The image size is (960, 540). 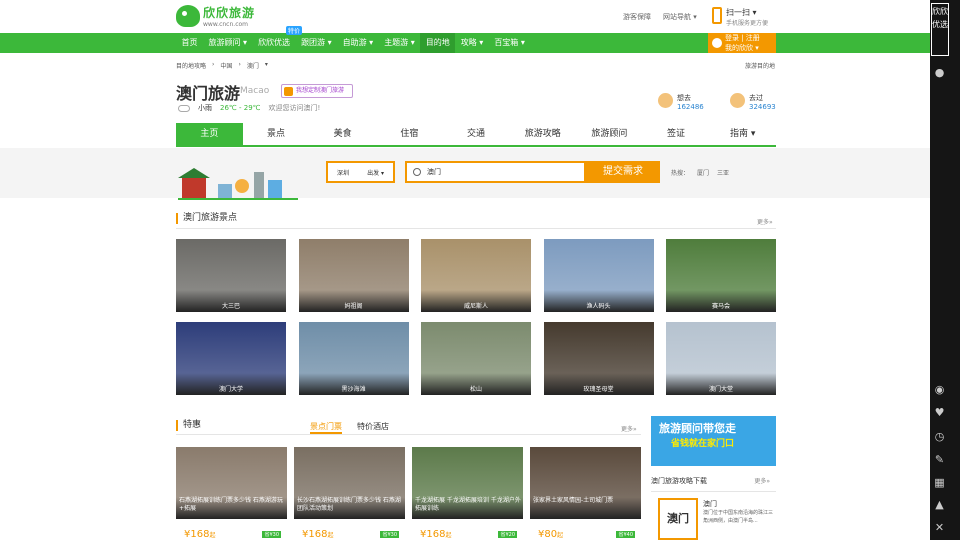 What do you see at coordinates (939, 436) in the screenshot?
I see `clock-icon: ◷` at bounding box center [939, 436].